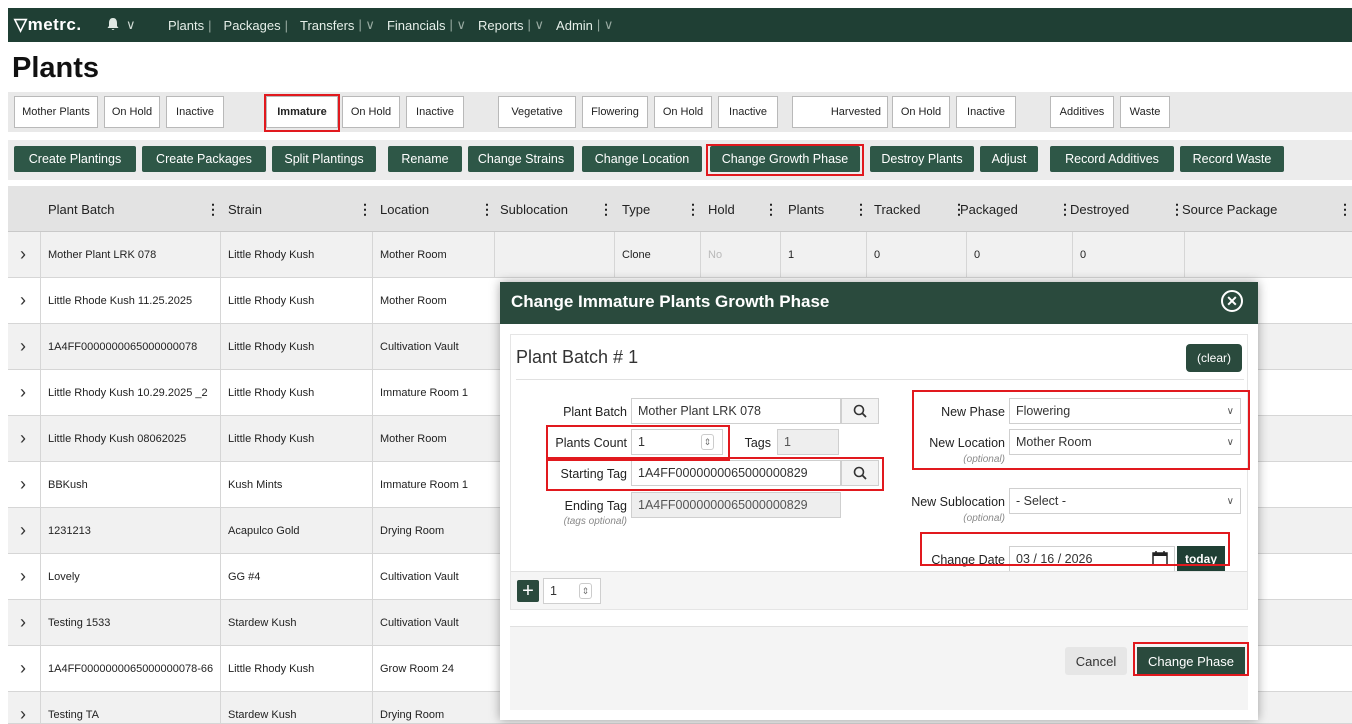  Describe the element at coordinates (922, 159) in the screenshot. I see `destroy-plants-button: Destroy Plants` at that location.